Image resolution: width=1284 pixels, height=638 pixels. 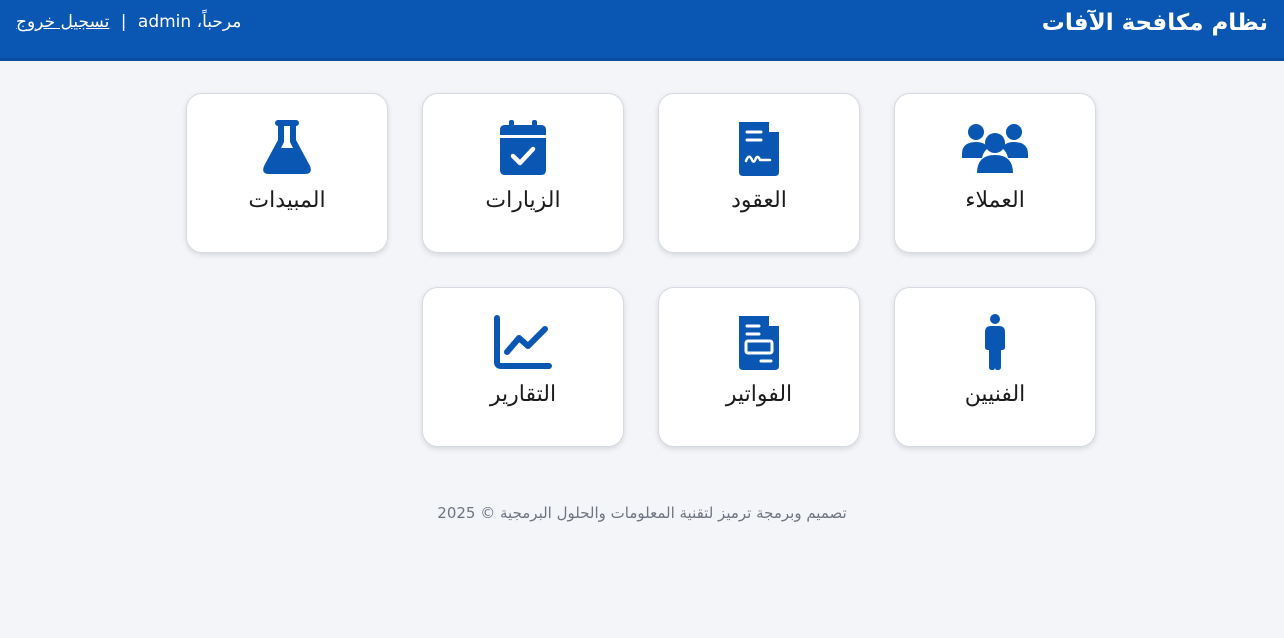 I want to click on logout-link: تسجيل خروج, so click(x=62, y=22).